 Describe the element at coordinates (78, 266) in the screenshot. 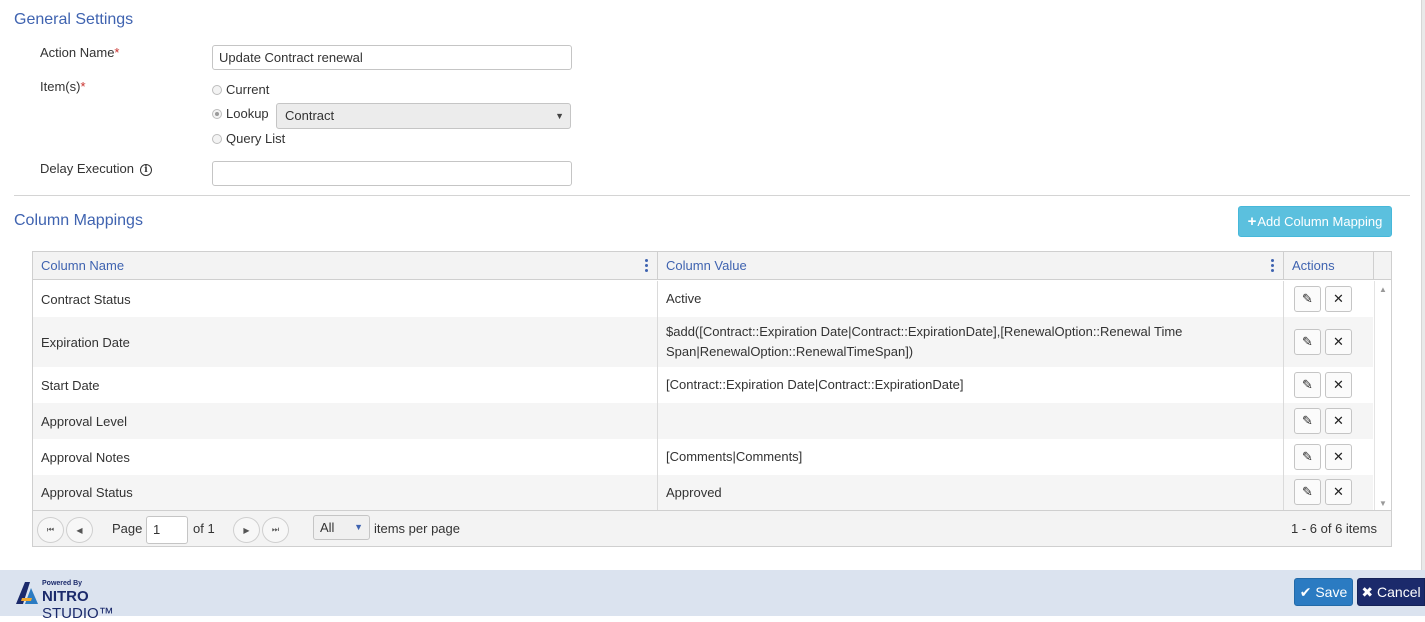

I see `column-header-name: Column Name` at that location.